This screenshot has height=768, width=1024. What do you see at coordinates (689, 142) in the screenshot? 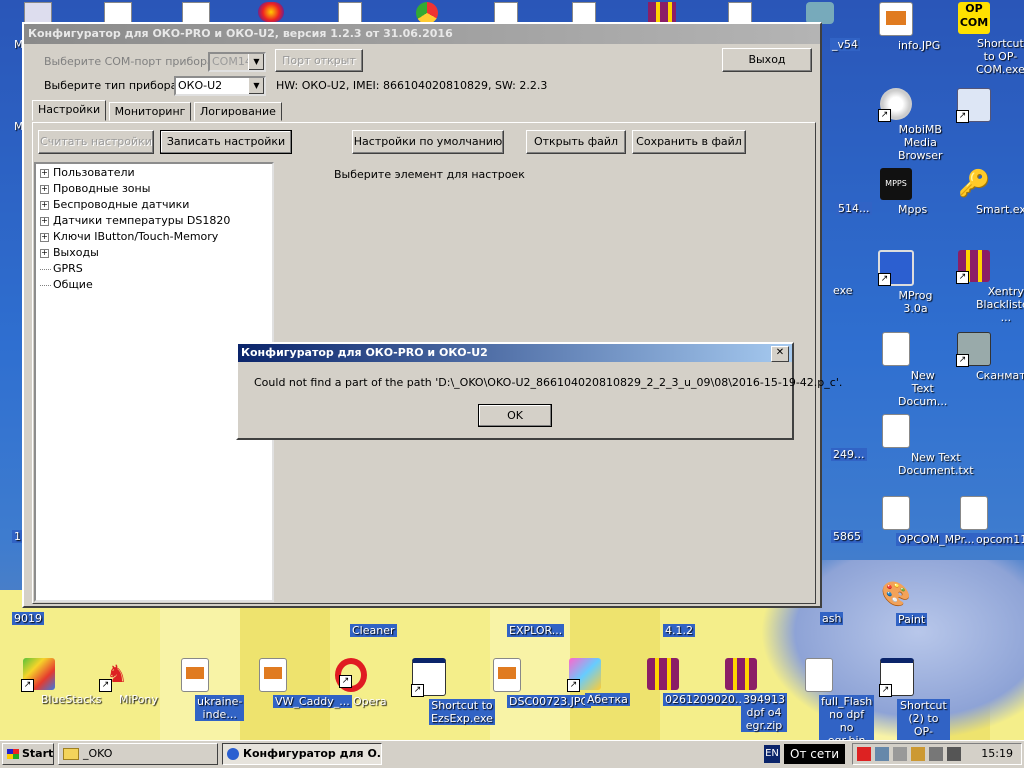
I see `save-file-button: Сохранить в файл` at bounding box center [689, 142].